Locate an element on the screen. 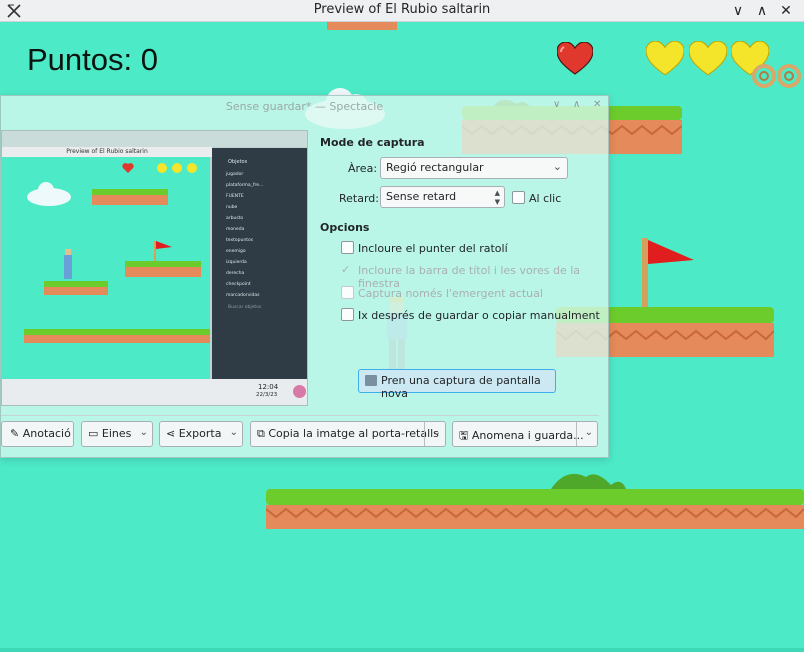 The width and height of the screenshot is (804, 652). coin-icon is located at coordinates (776, 76).